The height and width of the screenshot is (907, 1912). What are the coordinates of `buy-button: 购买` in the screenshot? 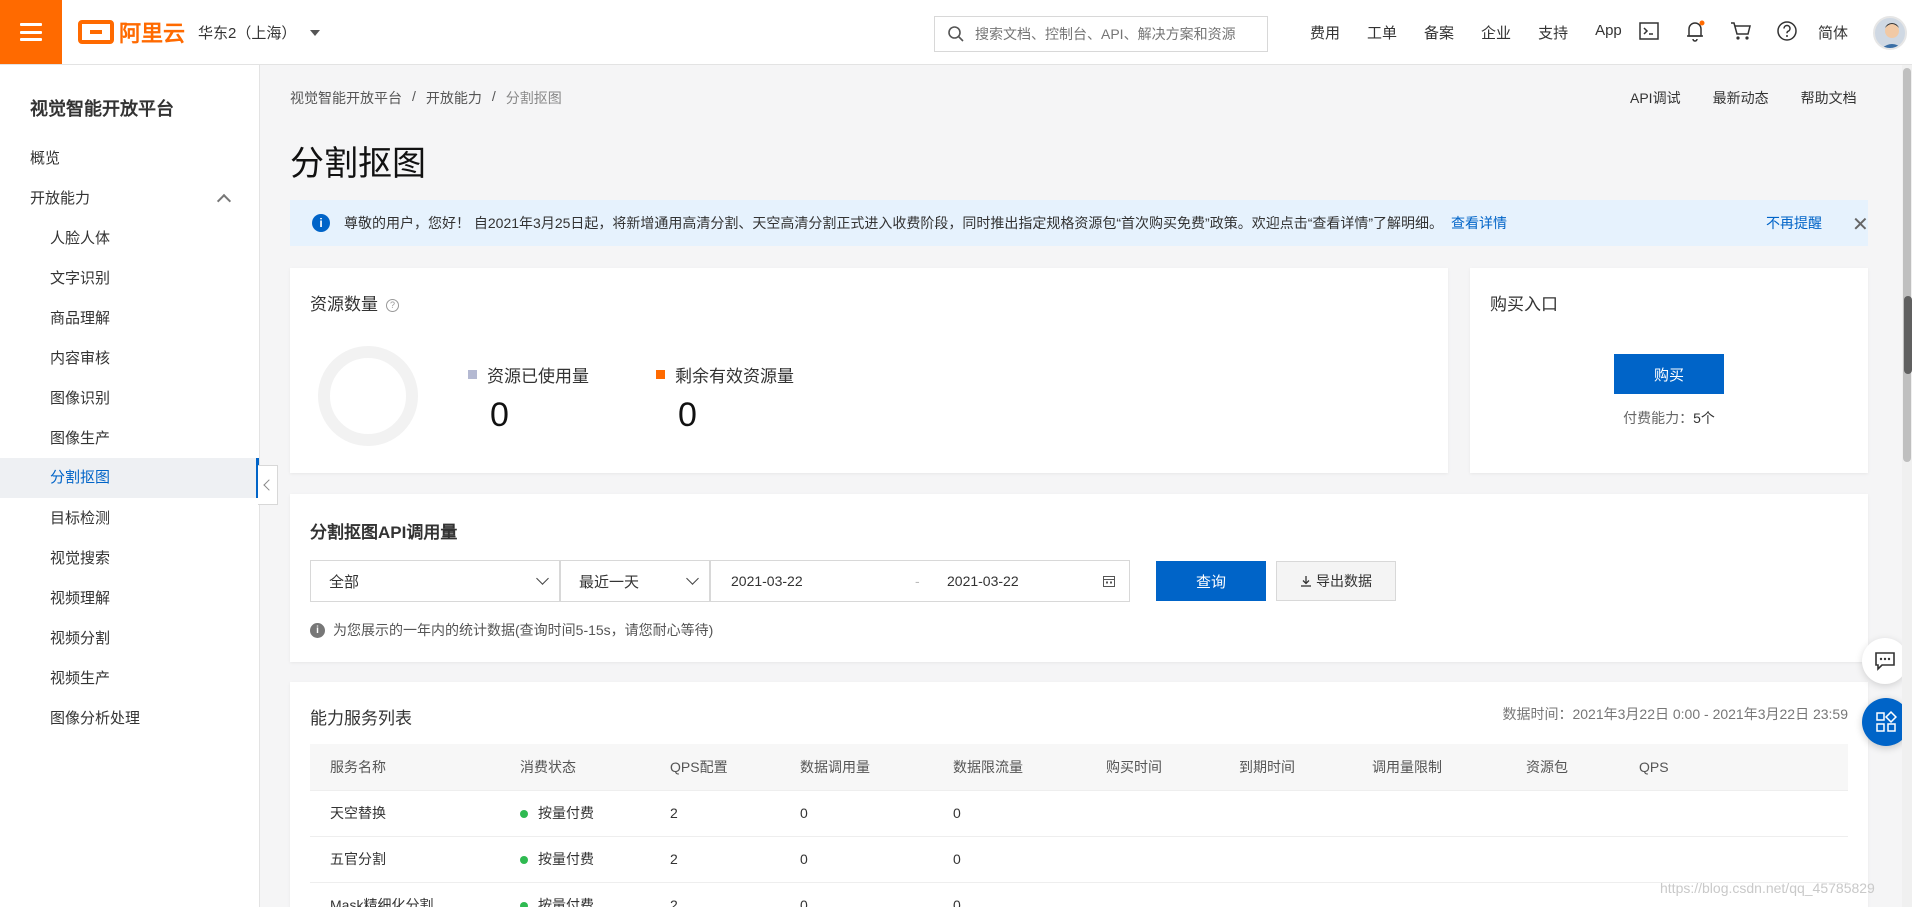 It's located at (1669, 374).